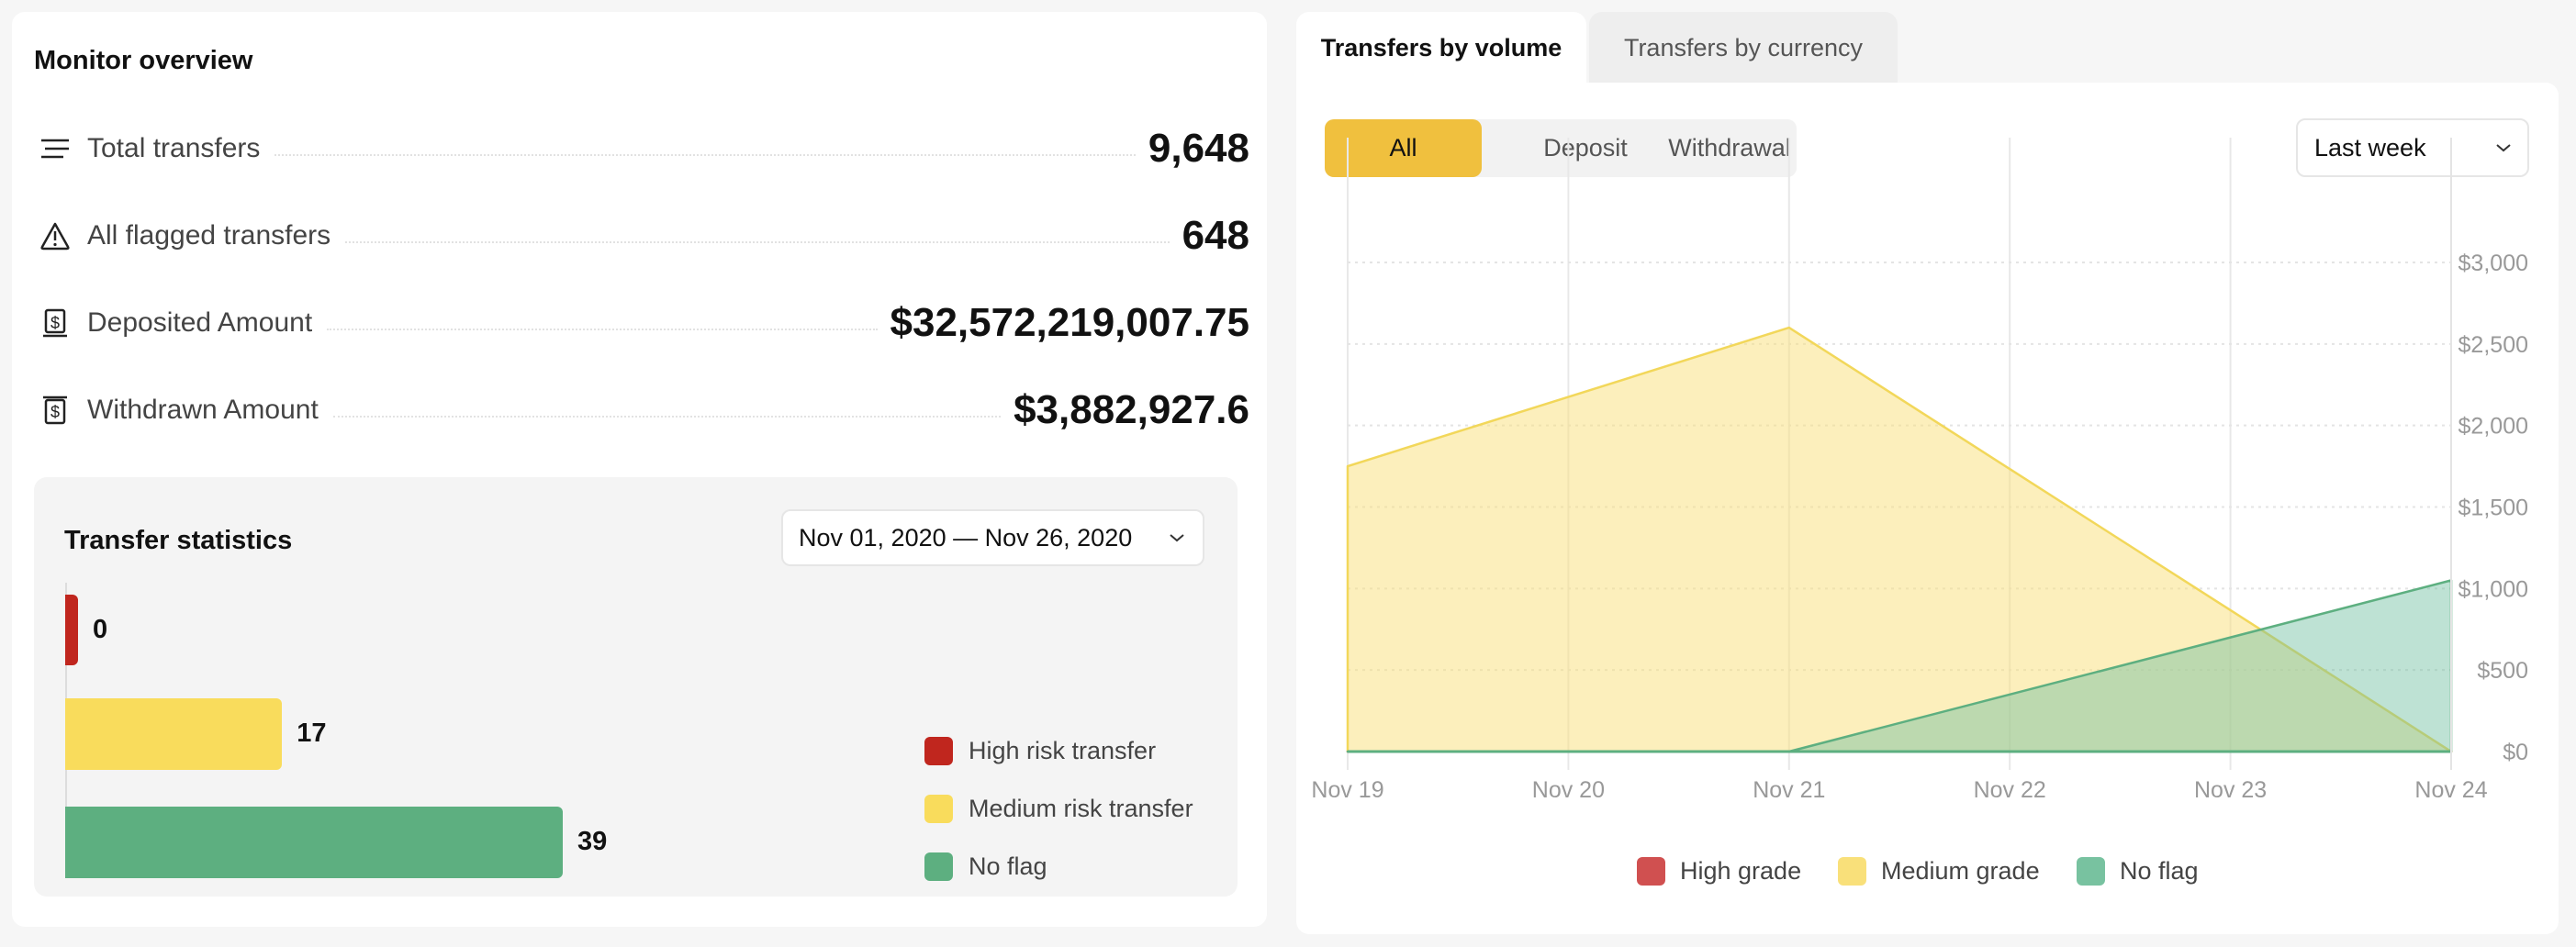 Image resolution: width=2576 pixels, height=947 pixels. Describe the element at coordinates (1960, 870) in the screenshot. I see `legend-label: Medium grade` at that location.